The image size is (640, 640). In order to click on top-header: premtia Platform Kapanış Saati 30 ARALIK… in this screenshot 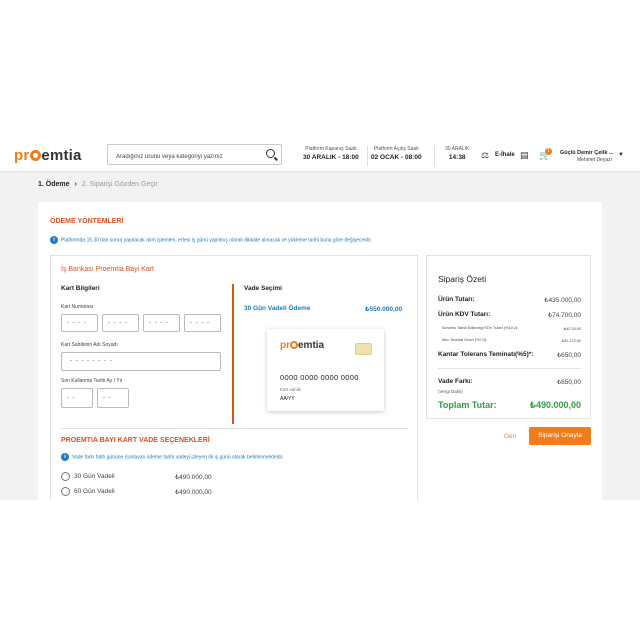, I will do `click(320, 156)`.